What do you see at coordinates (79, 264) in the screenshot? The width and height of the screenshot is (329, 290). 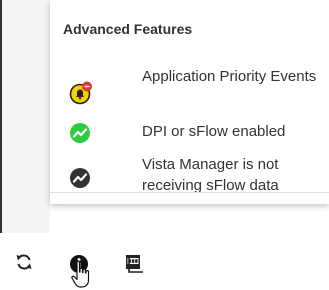 I see `info-icon` at bounding box center [79, 264].